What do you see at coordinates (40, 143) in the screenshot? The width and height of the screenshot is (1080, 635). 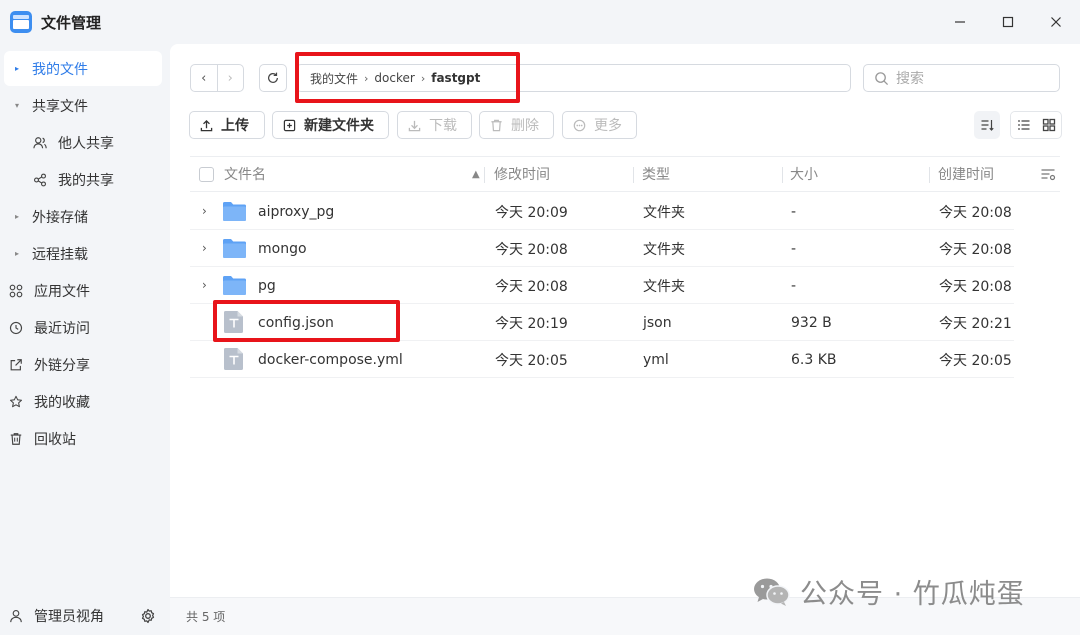 I see `users-icon` at bounding box center [40, 143].